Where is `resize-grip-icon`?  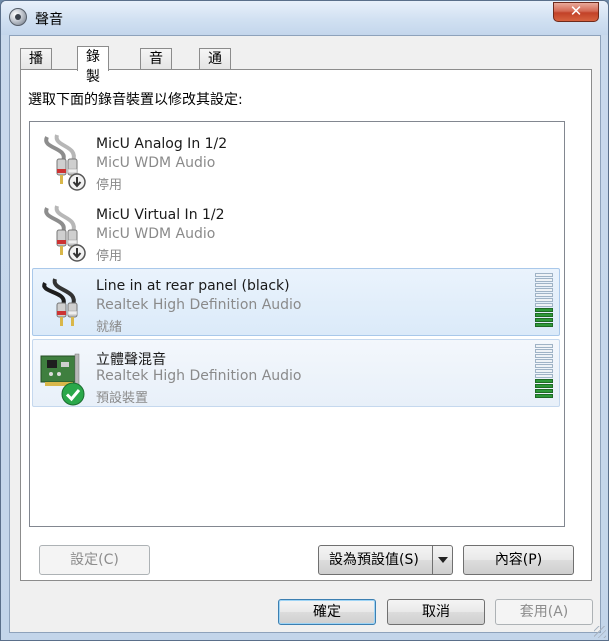
resize-grip-icon is located at coordinates (600, 632).